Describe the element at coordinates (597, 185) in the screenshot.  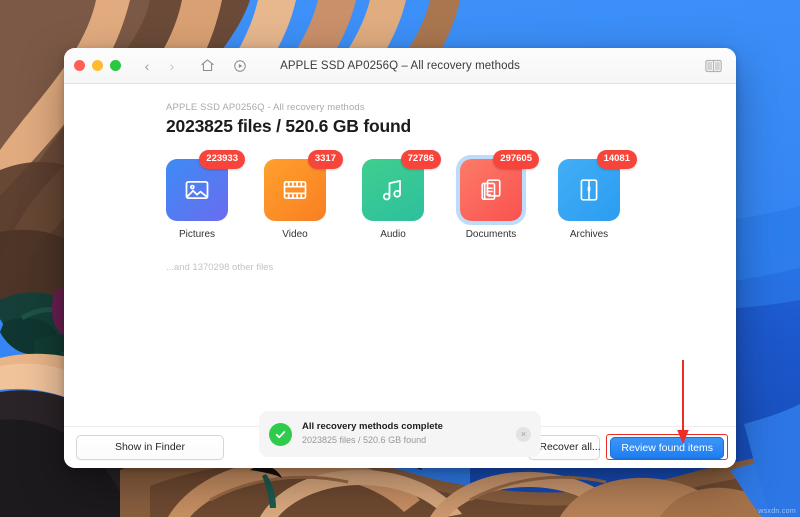
I see `tile-wrapper-archives: 14081` at that location.